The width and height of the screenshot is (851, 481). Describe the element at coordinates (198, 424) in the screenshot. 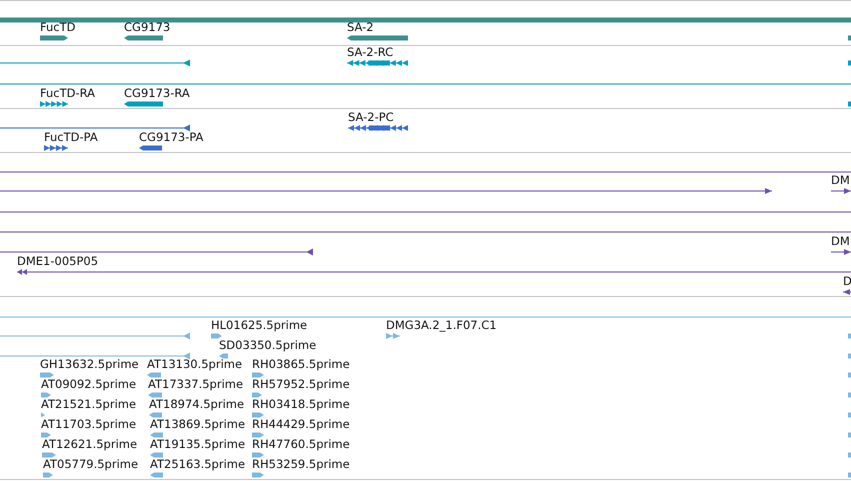

I see `feature-label: AT13869.5prime` at that location.